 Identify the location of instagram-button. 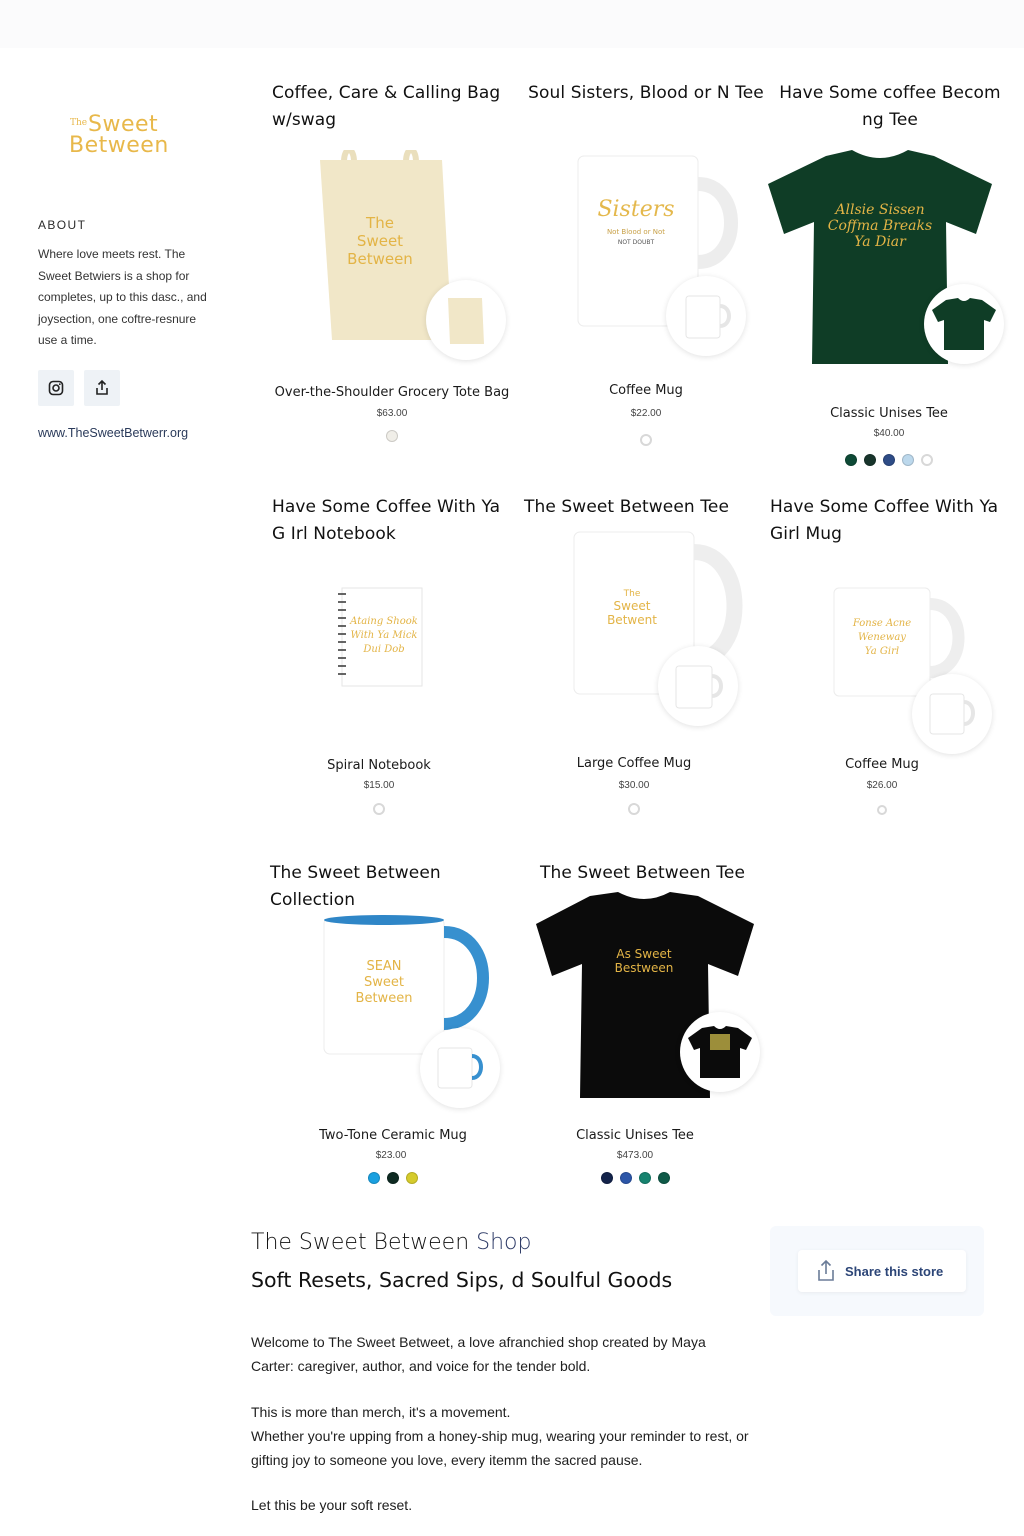
(56, 388).